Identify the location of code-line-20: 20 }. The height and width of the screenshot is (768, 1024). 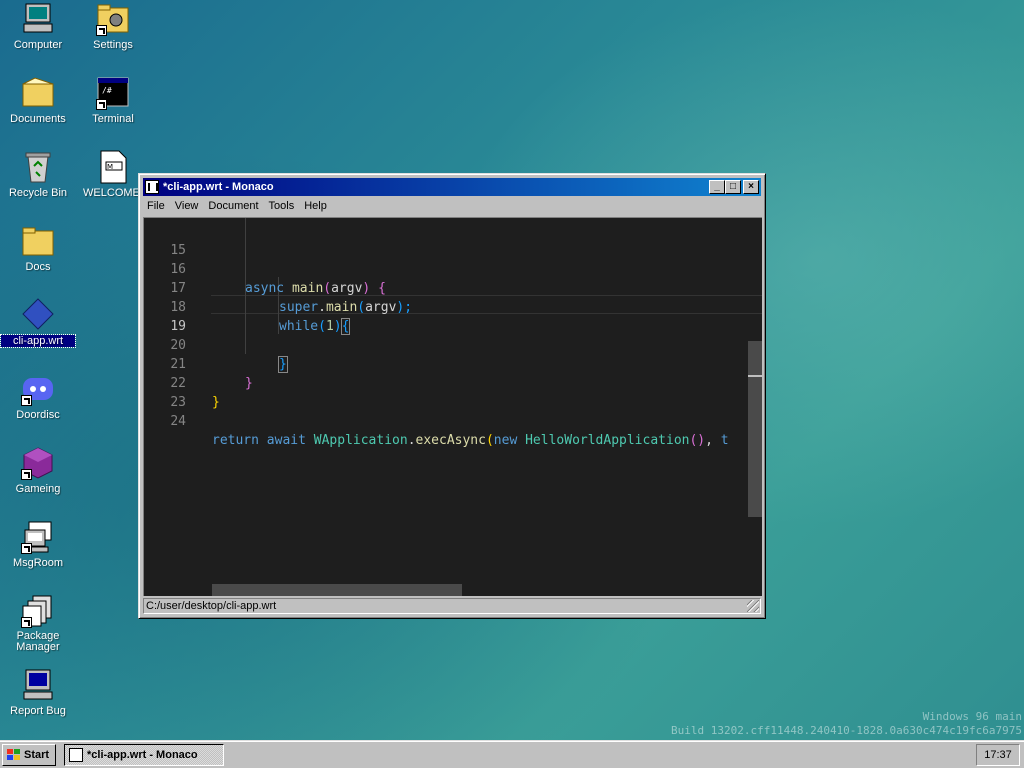
(453, 345).